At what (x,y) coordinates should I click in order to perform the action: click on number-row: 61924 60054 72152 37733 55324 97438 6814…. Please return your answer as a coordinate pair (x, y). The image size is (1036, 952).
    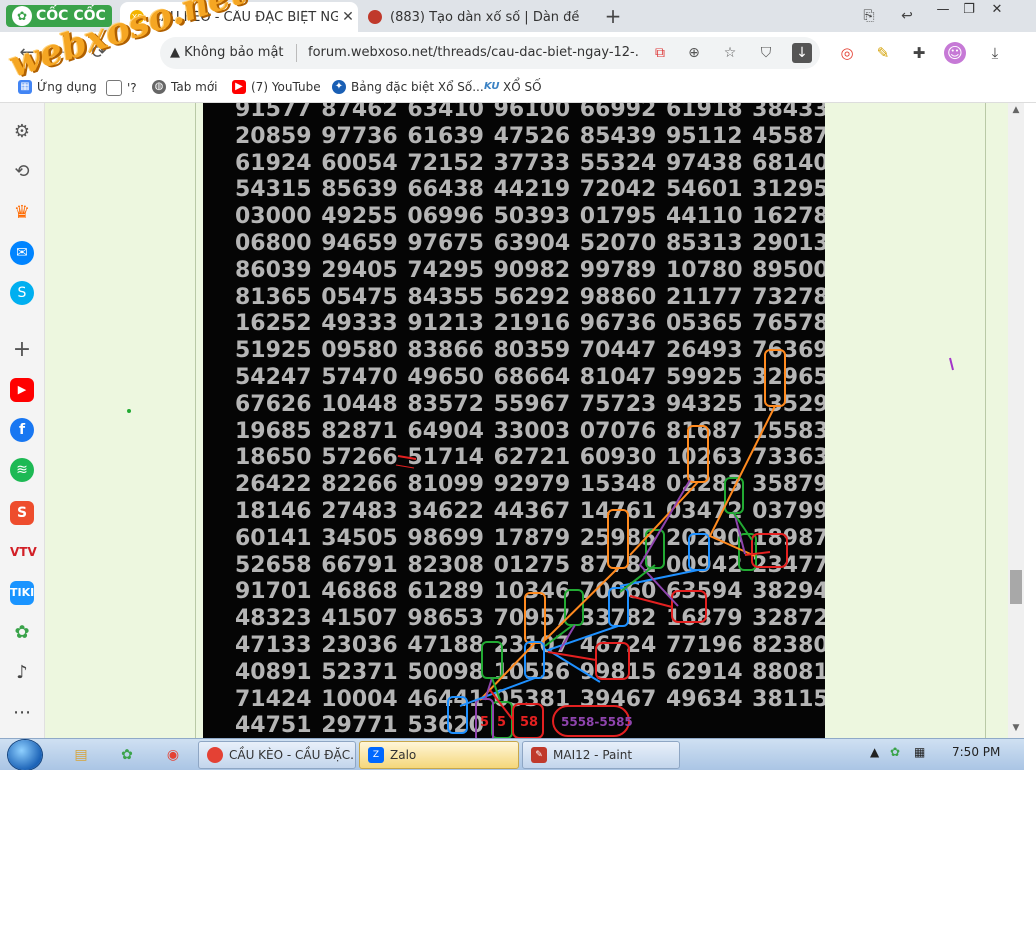
    Looking at the image, I should click on (530, 163).